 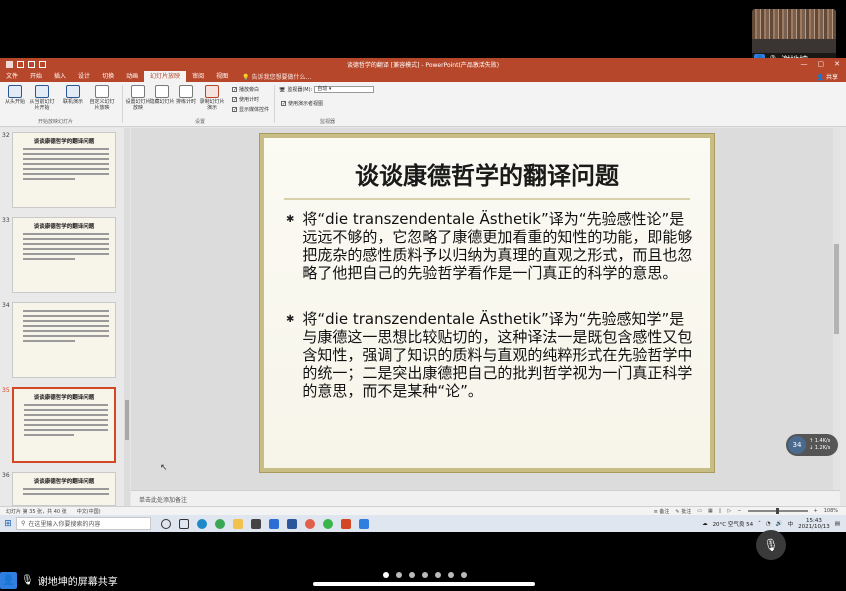 I want to click on store-icon, so click(x=256, y=523).